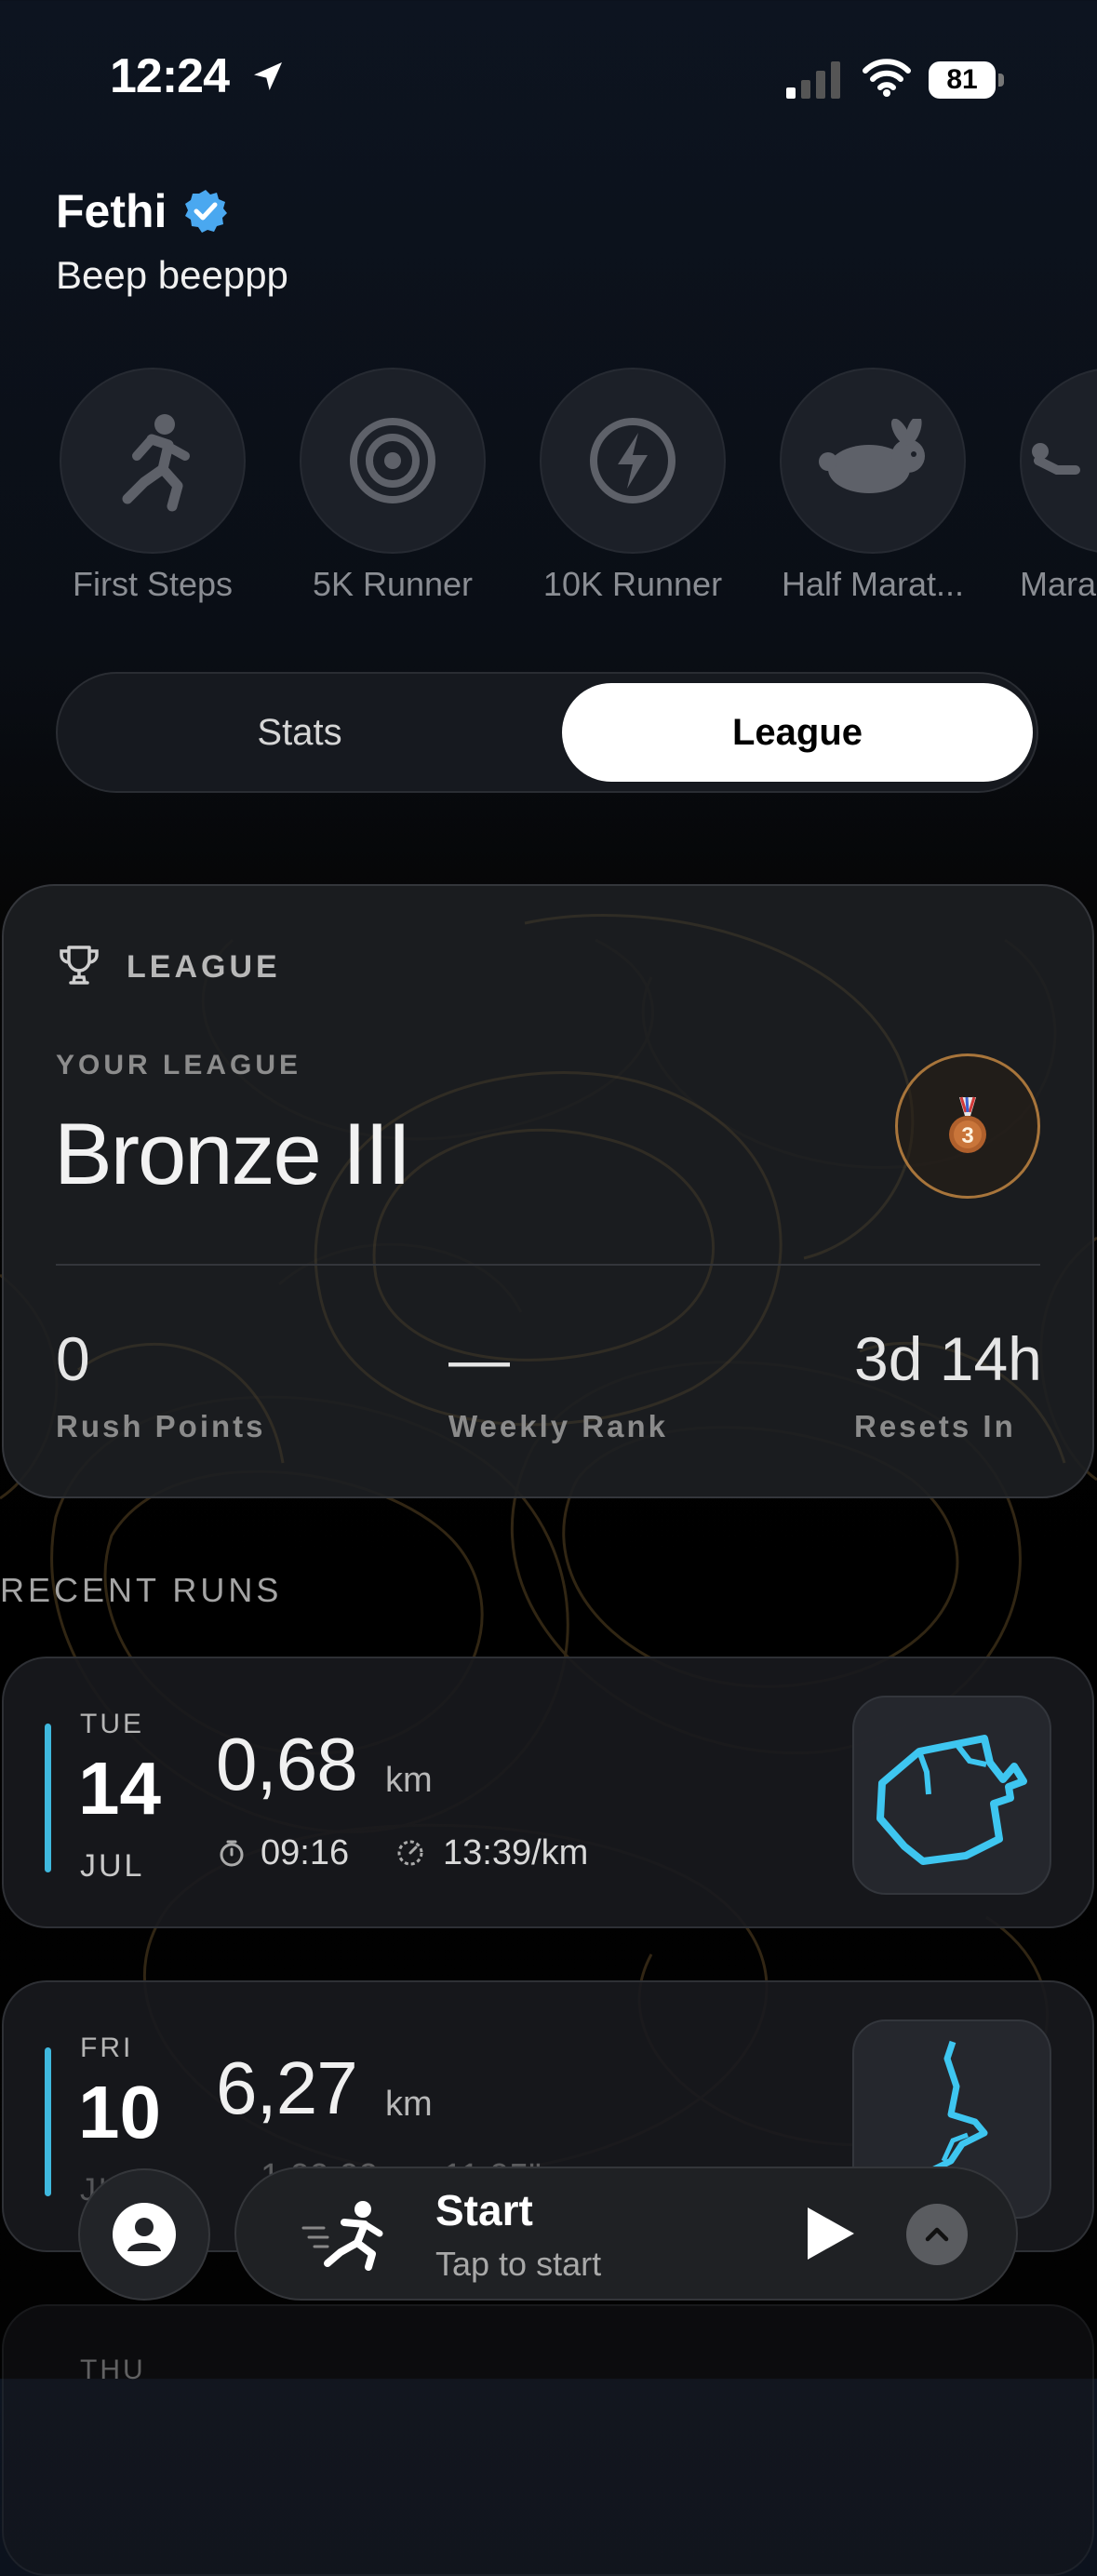 This screenshot has height=2576, width=1097. I want to click on status-time: 12:24, so click(170, 76).